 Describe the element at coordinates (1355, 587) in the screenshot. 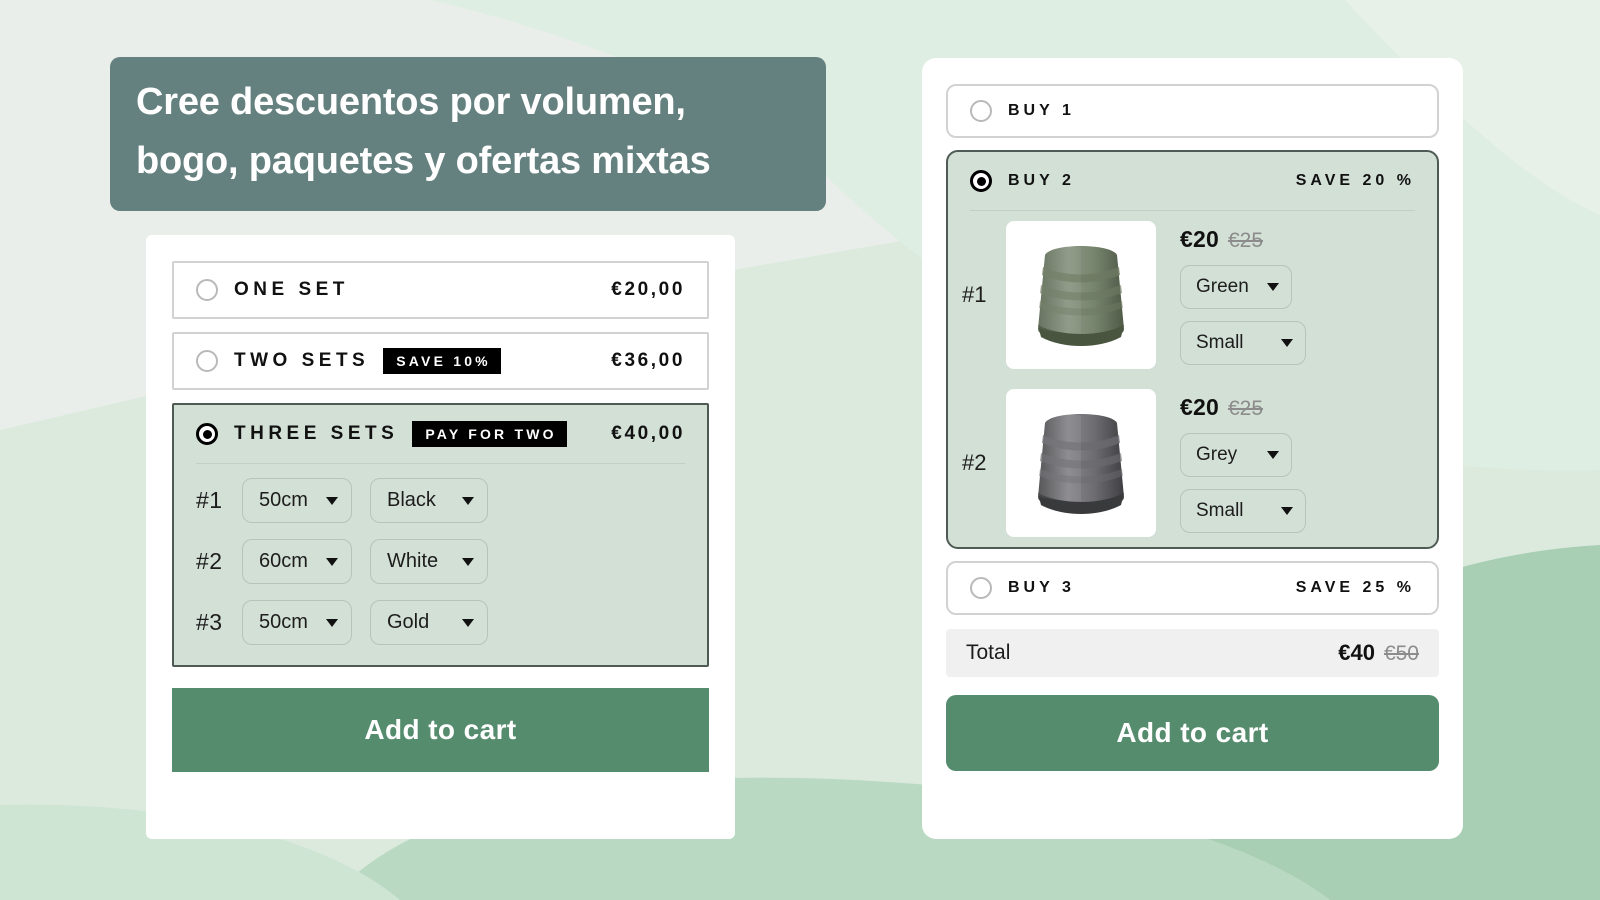

I see `option-save: SAVE 25 %` at that location.